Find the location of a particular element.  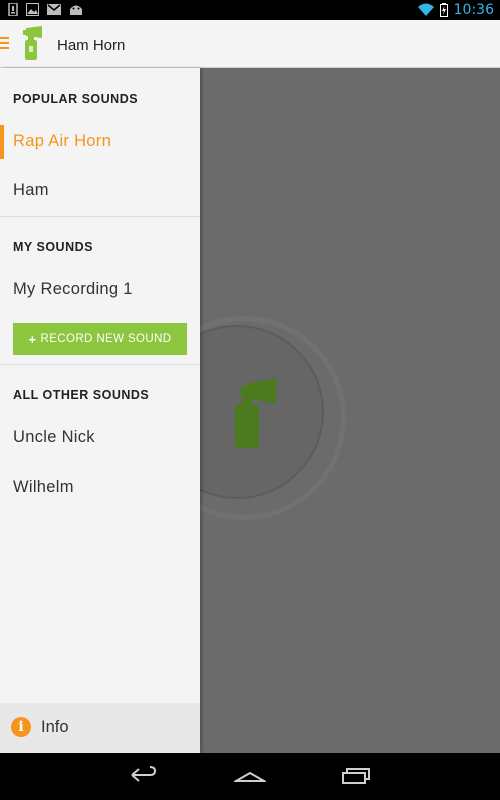

recent-apps-icon is located at coordinates (356, 775).